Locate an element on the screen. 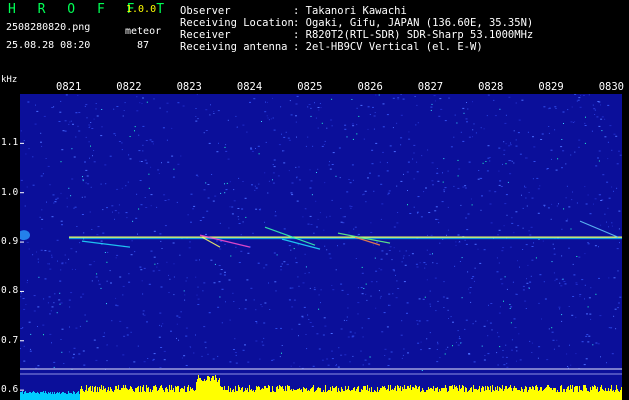  receiver-value: : R820T2(RTL-SDR) SDR-Sharp 53.1000MHz is located at coordinates (413, 35).